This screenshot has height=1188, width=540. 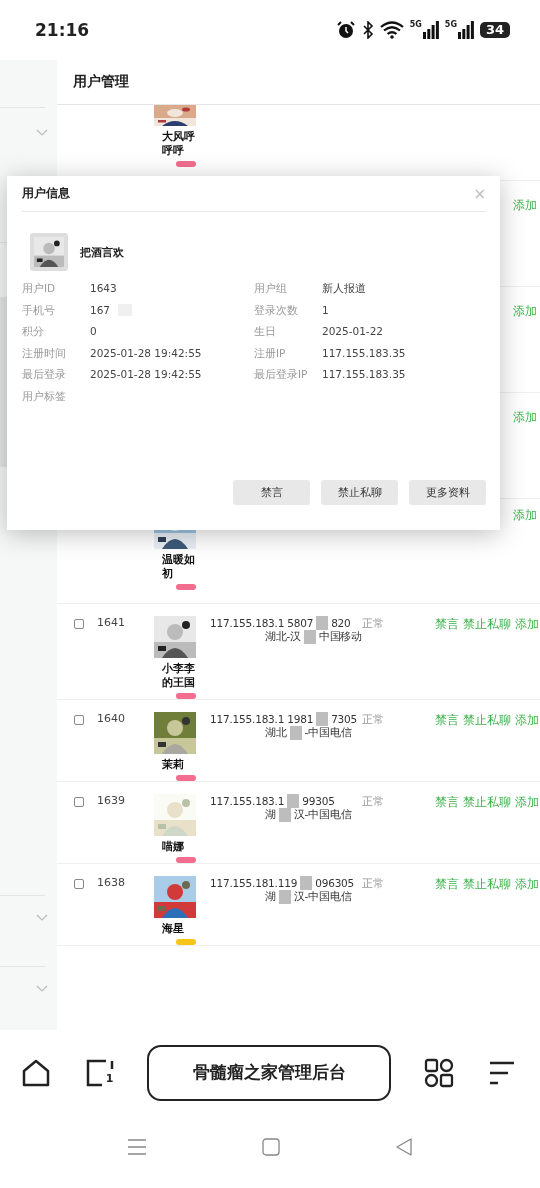 I want to click on field-label: 积分, so click(x=33, y=331).